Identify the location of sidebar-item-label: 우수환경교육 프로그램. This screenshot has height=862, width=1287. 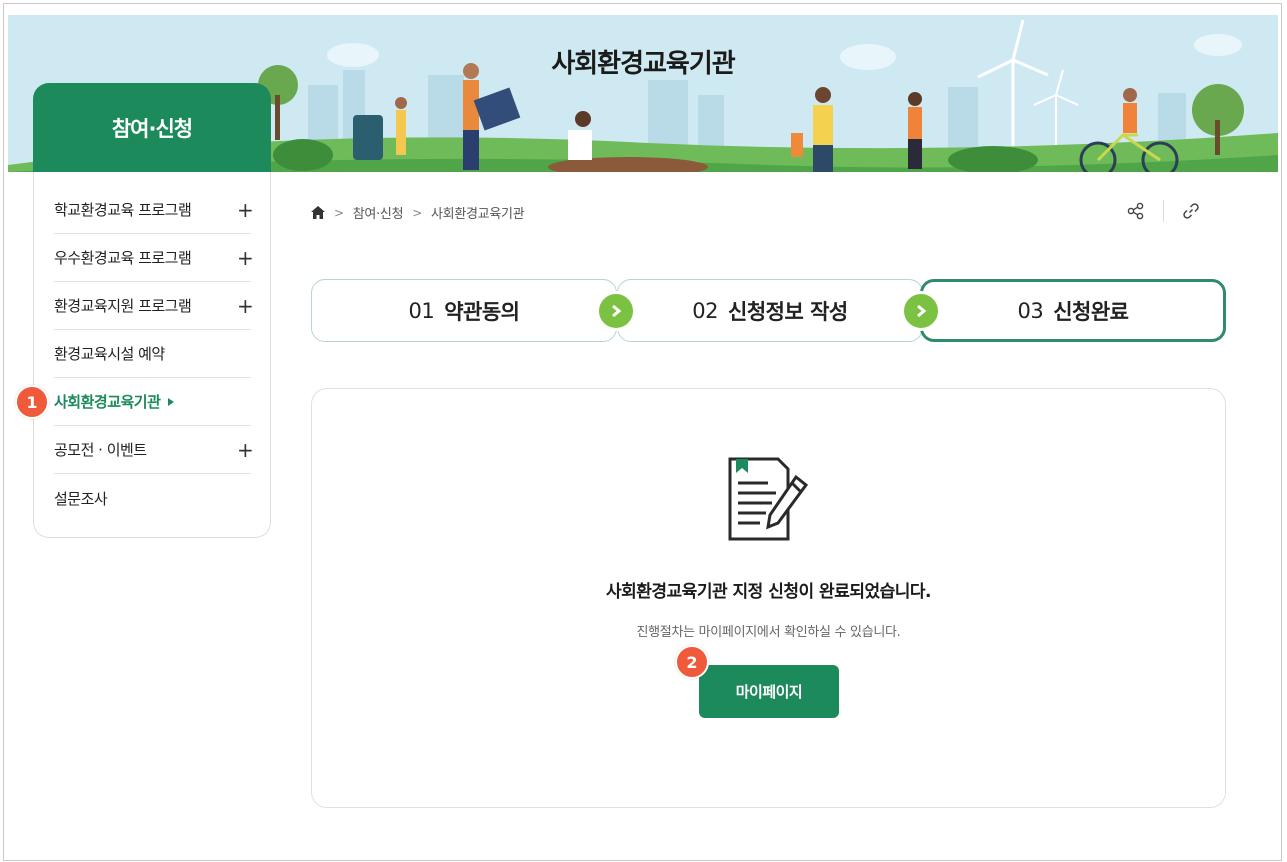
(123, 258).